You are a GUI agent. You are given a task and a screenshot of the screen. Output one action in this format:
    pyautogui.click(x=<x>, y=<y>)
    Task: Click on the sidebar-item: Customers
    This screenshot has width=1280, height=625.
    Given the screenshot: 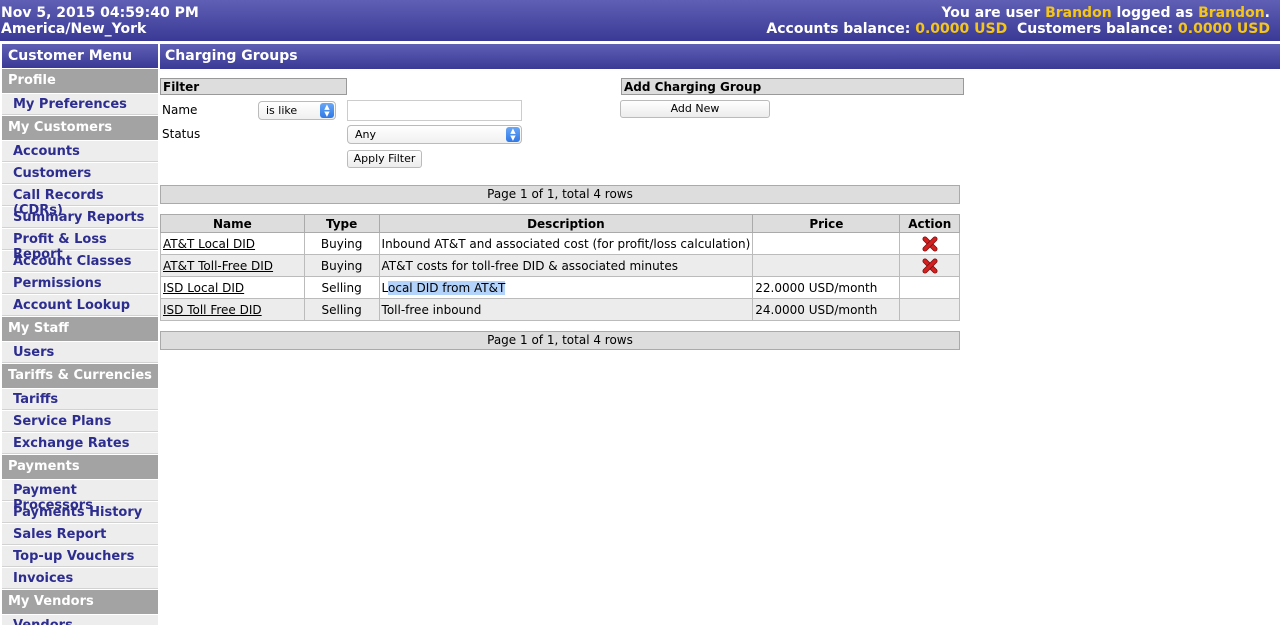 What is the action you would take?
    pyautogui.click(x=80, y=173)
    